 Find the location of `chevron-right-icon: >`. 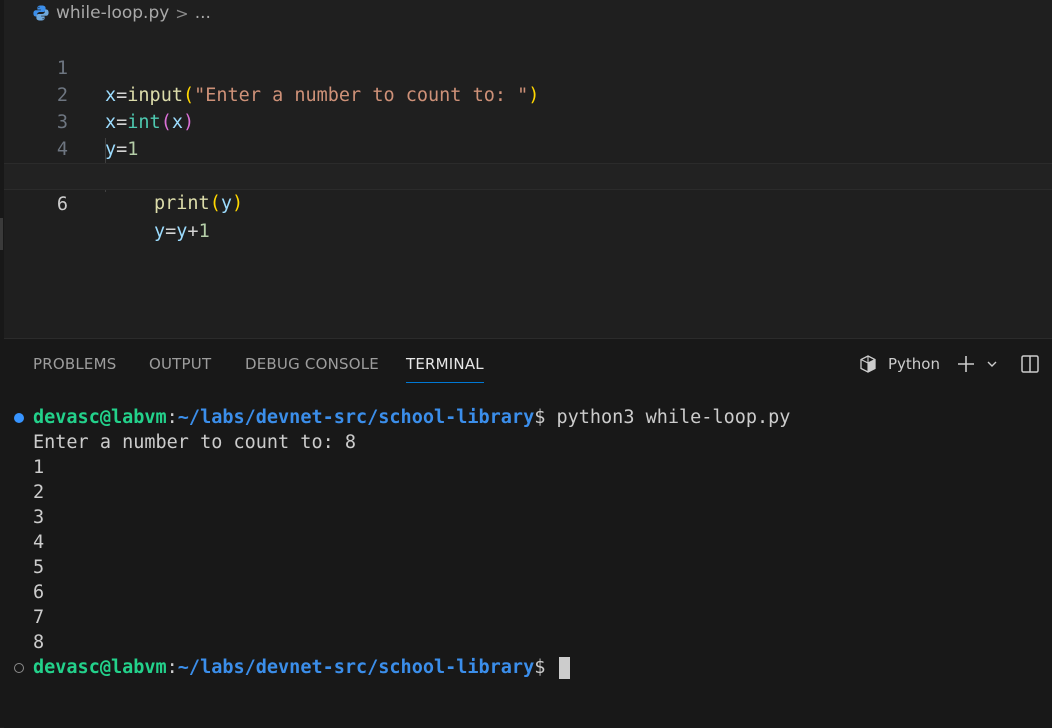

chevron-right-icon: > is located at coordinates (182, 13).